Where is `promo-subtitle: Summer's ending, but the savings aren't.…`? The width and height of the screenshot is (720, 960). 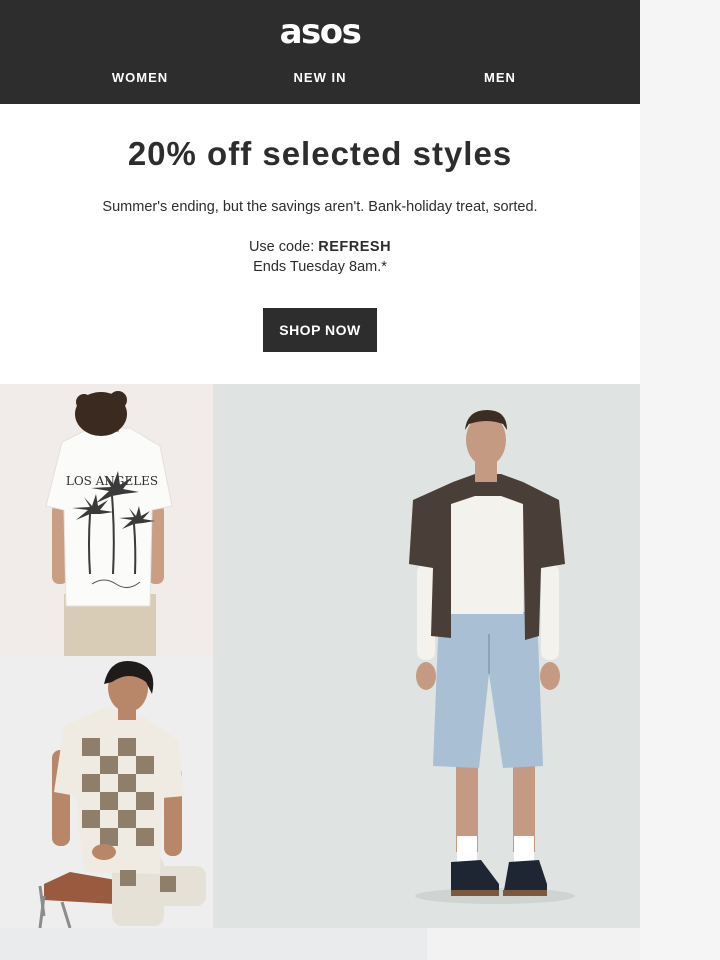 promo-subtitle: Summer's ending, but the savings aren't.… is located at coordinates (320, 207).